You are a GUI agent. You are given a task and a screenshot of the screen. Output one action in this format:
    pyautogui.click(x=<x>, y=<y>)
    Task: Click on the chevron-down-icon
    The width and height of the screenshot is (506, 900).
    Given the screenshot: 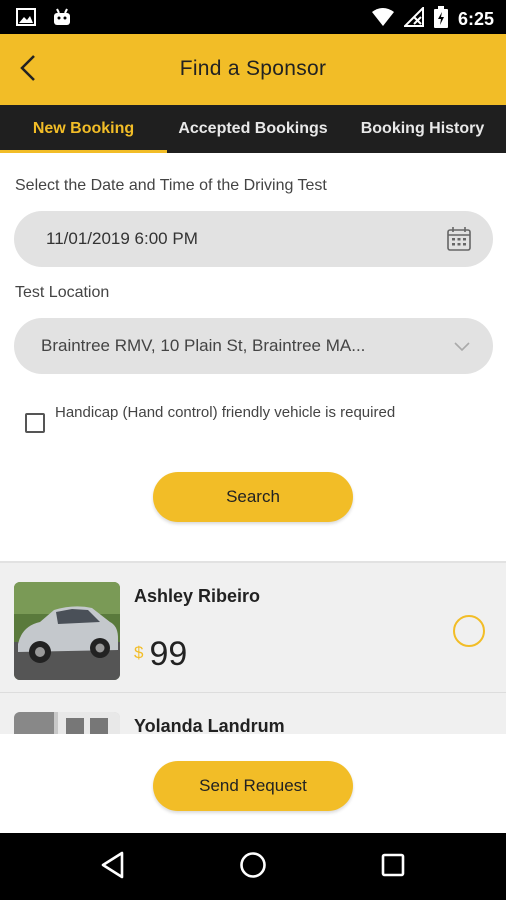 What is the action you would take?
    pyautogui.click(x=462, y=346)
    